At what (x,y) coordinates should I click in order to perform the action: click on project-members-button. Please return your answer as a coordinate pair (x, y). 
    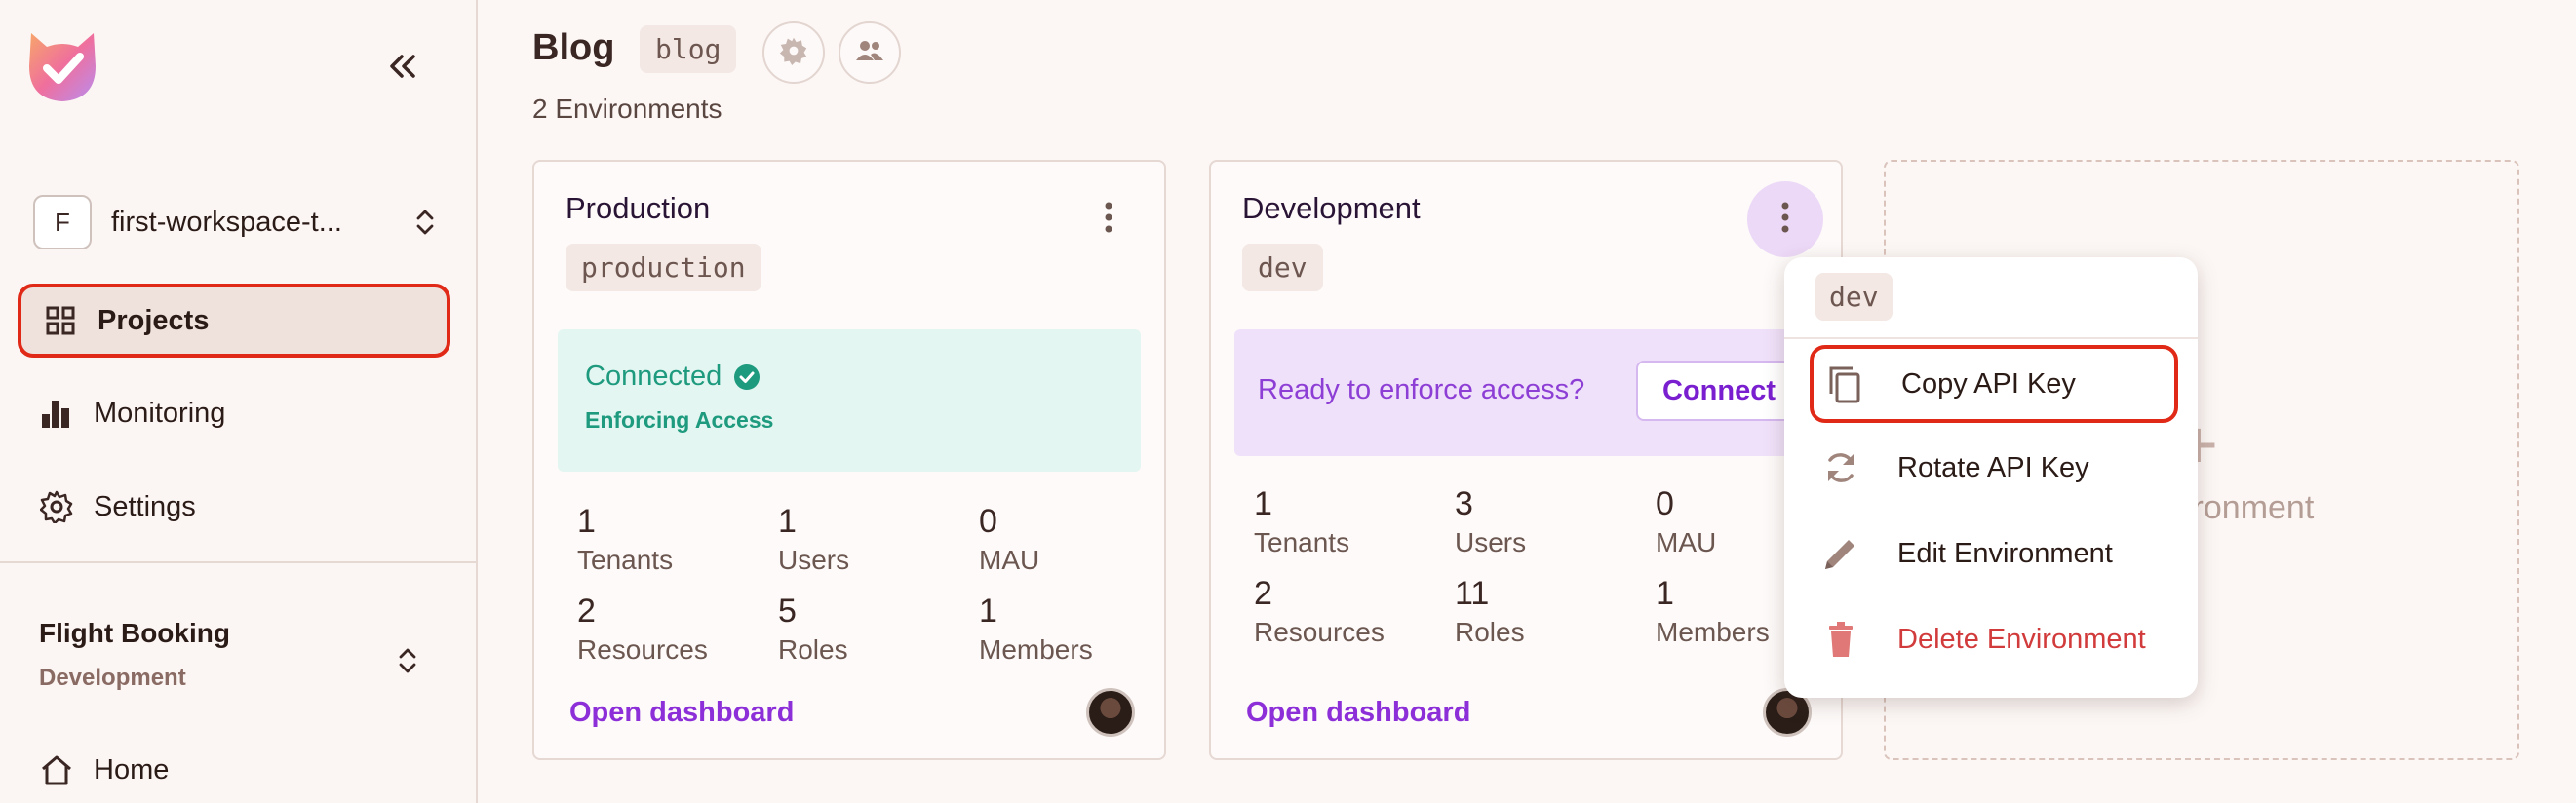
    Looking at the image, I should click on (870, 53).